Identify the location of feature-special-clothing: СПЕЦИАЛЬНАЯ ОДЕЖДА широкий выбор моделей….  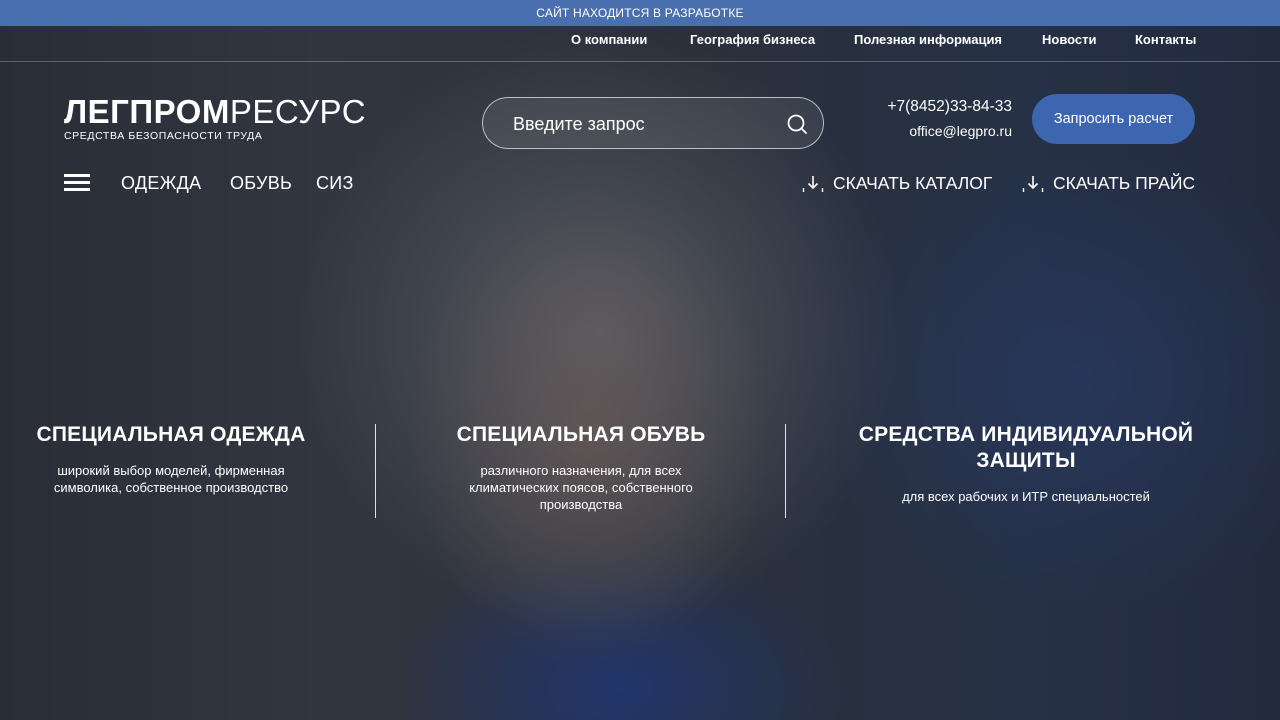
(171, 459).